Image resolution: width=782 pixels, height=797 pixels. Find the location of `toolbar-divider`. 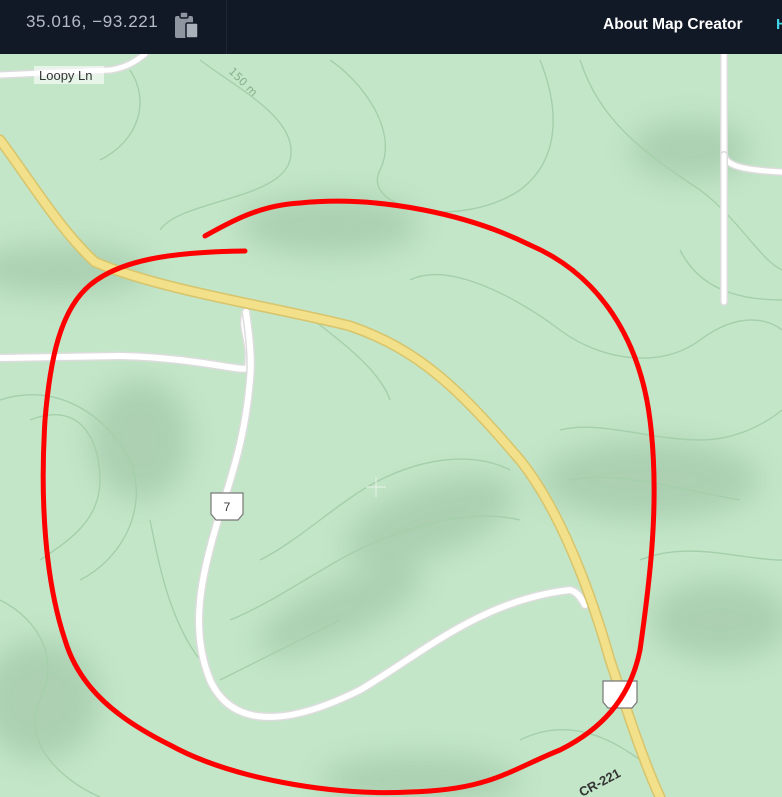

toolbar-divider is located at coordinates (226, 27).